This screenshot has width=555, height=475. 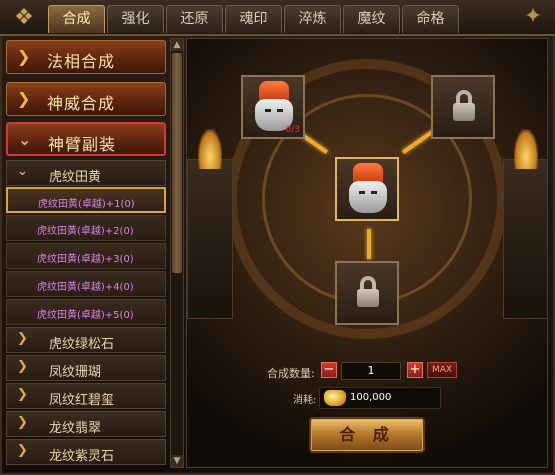 I want to click on right-pillar, so click(x=525, y=239).